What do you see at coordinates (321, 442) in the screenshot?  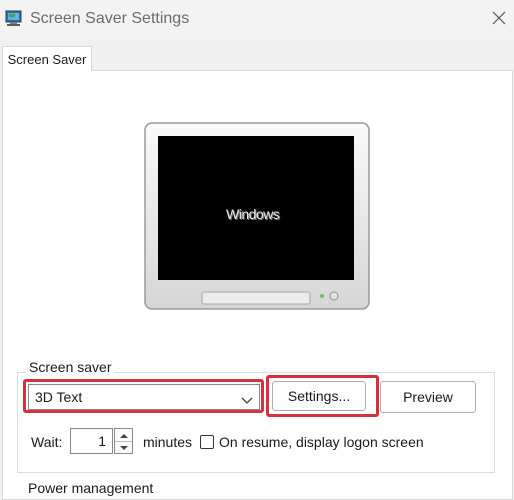 I see `resume-logon-label: On resume, display logon screen` at bounding box center [321, 442].